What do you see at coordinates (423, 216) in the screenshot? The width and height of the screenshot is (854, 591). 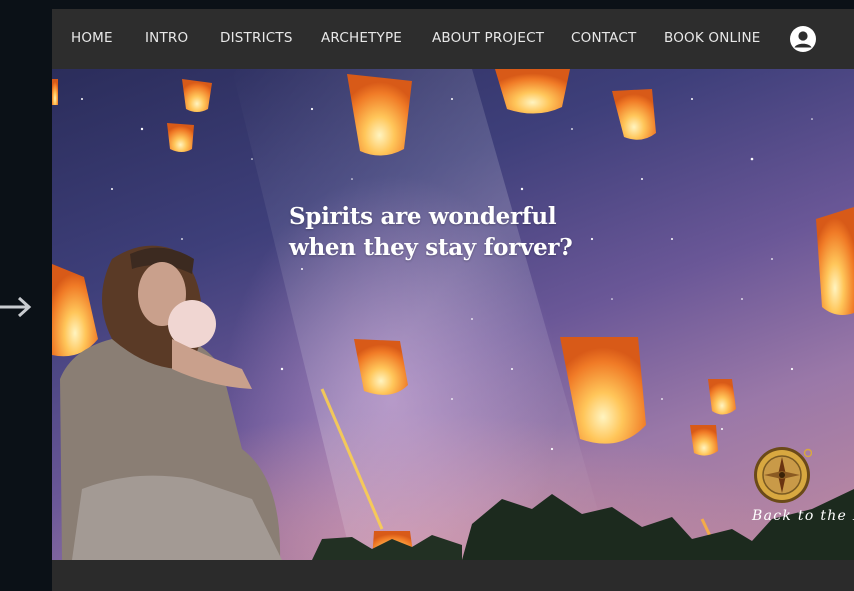 I see `hero-headline-line1: Spirits are wonderful` at bounding box center [423, 216].